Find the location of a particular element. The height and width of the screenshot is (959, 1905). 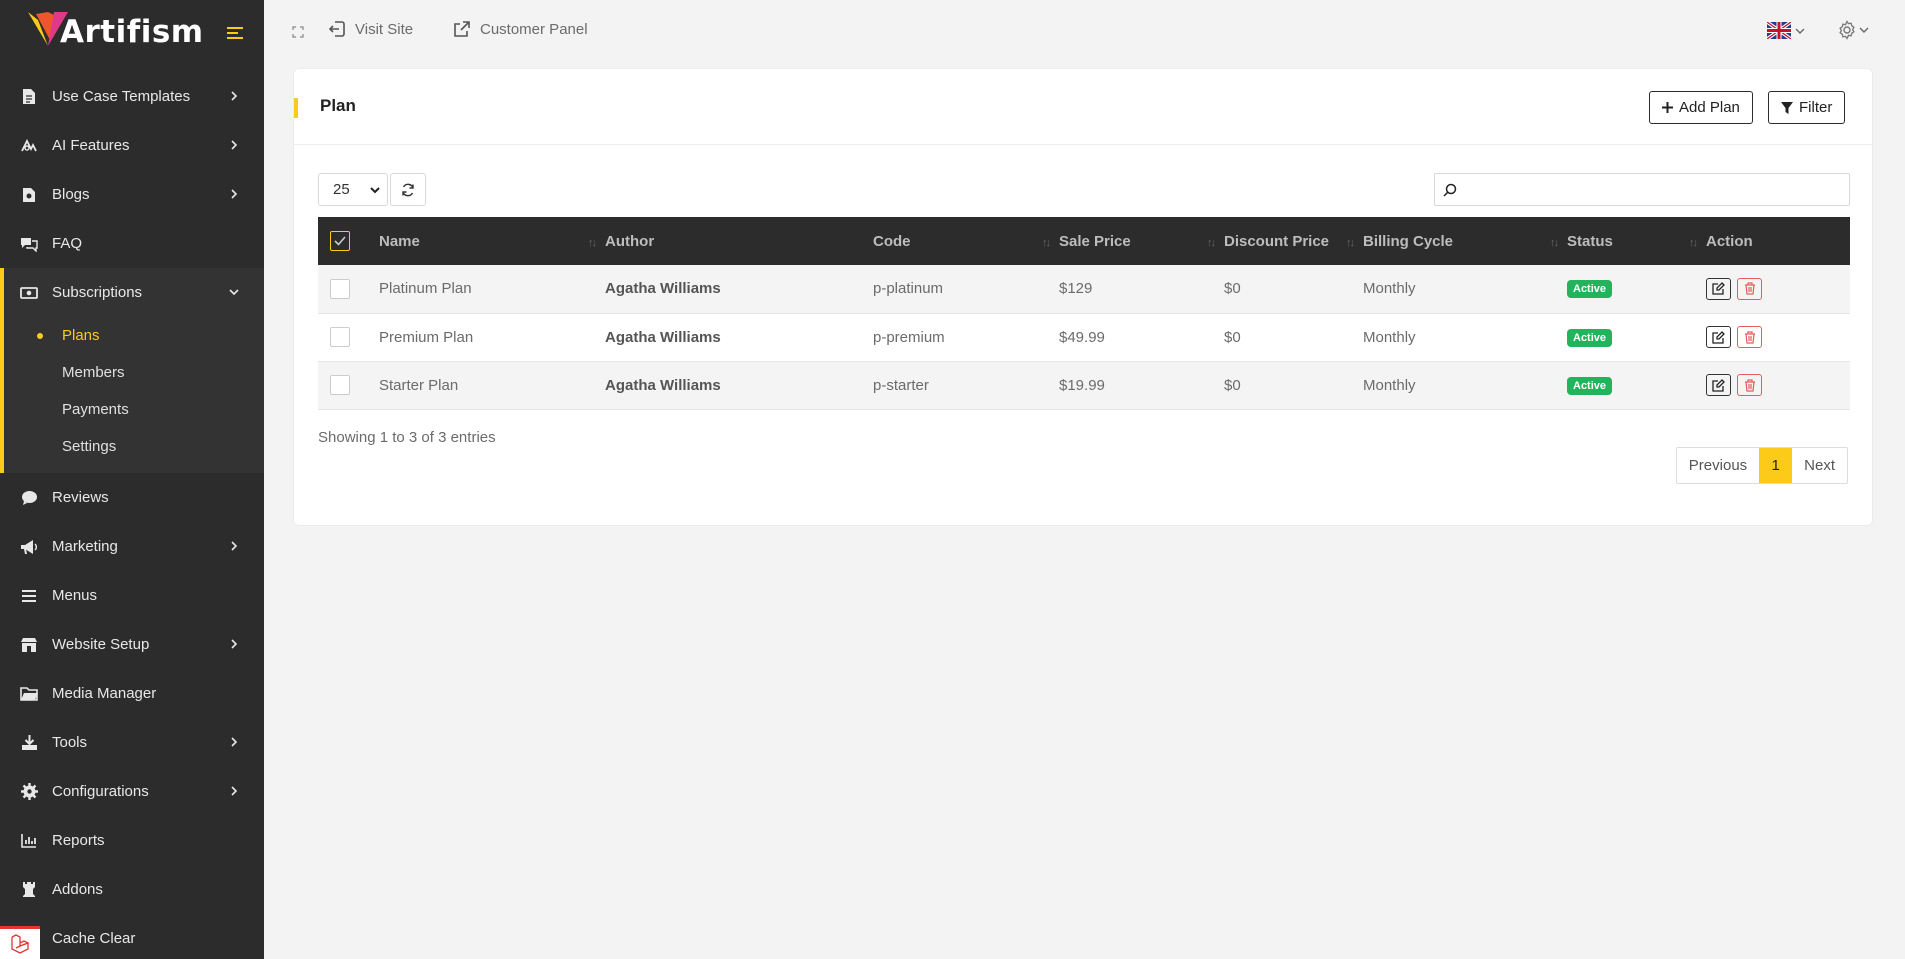

sidebar-item-reports: Reports is located at coordinates (132, 840).